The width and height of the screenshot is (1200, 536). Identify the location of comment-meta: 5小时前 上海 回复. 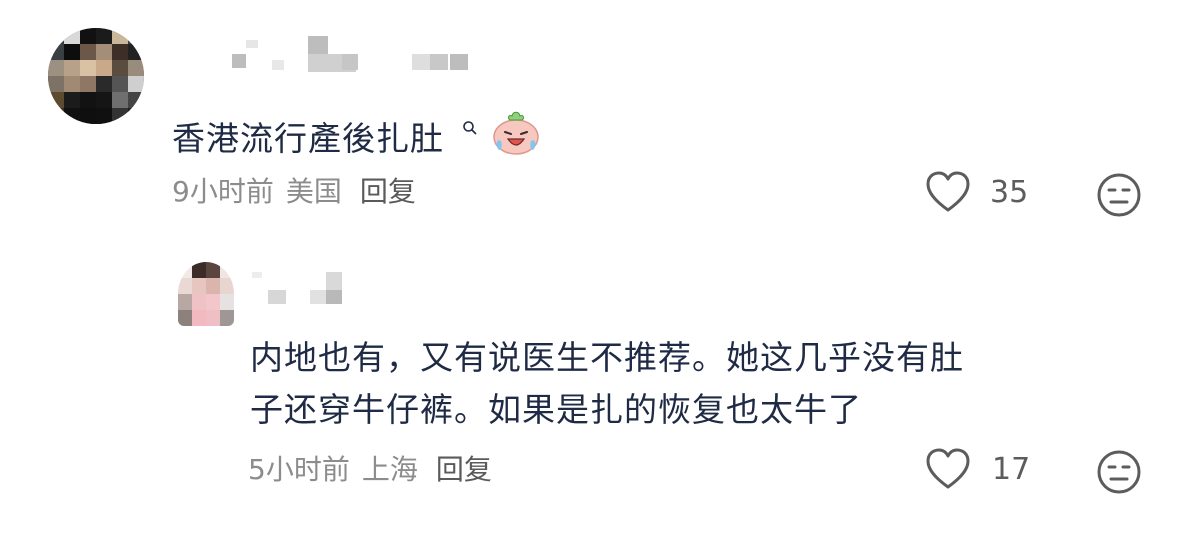
(370, 470).